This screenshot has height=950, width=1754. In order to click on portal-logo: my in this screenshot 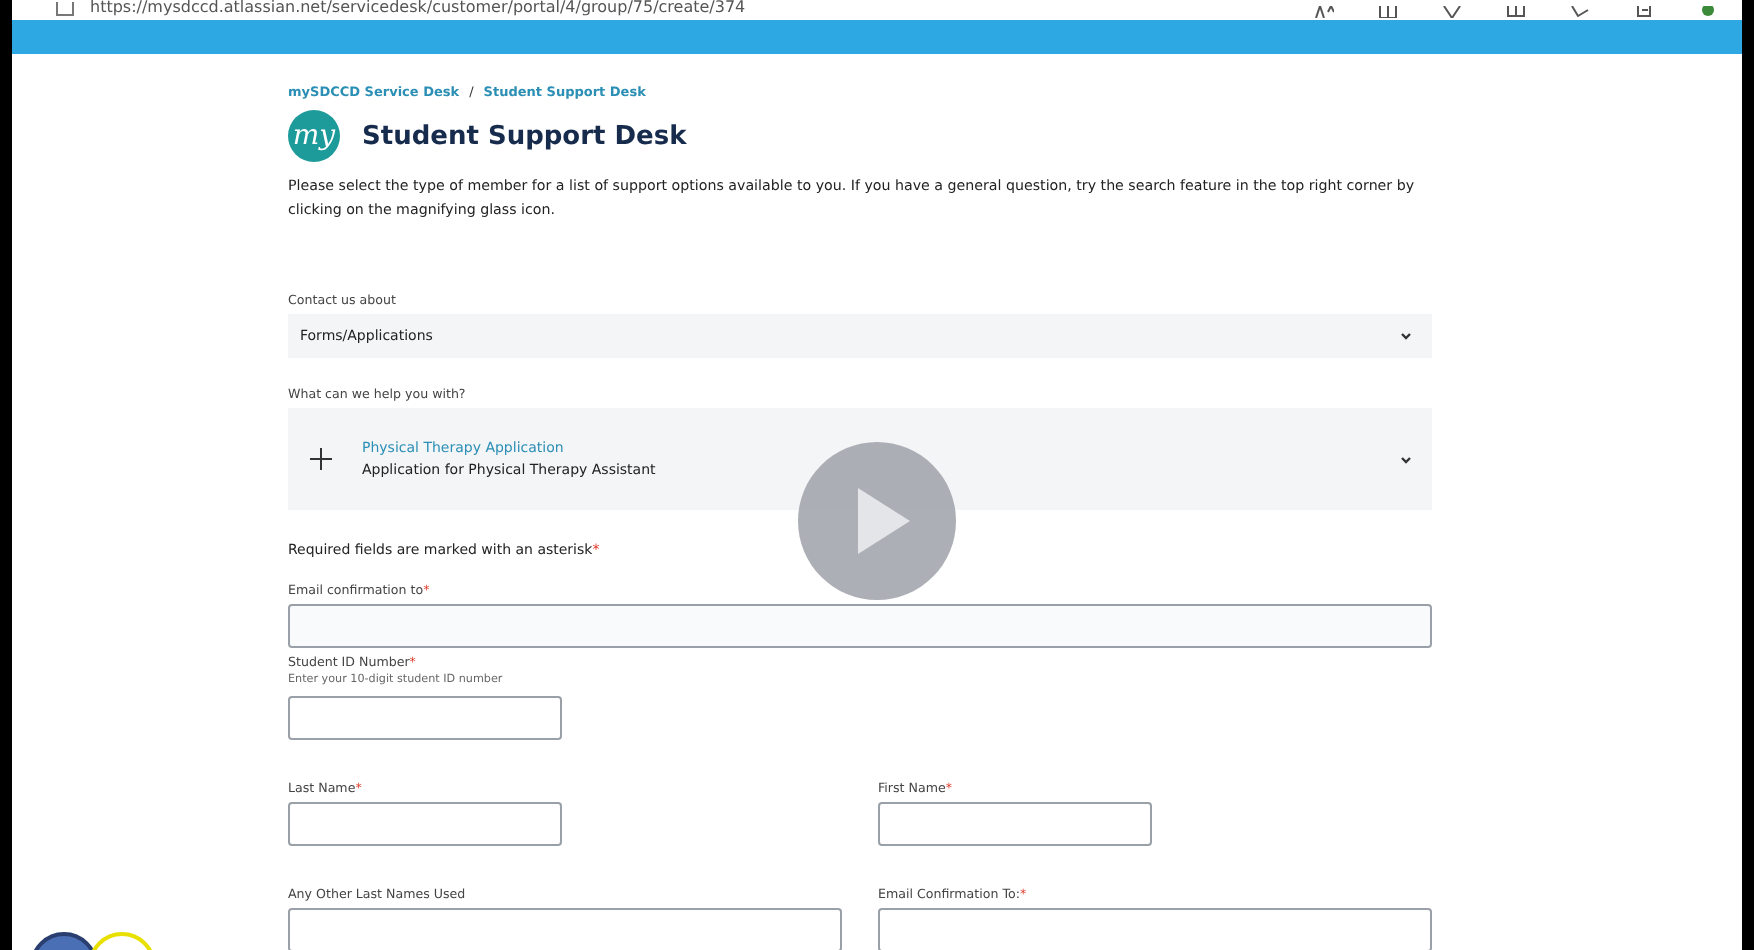, I will do `click(314, 136)`.